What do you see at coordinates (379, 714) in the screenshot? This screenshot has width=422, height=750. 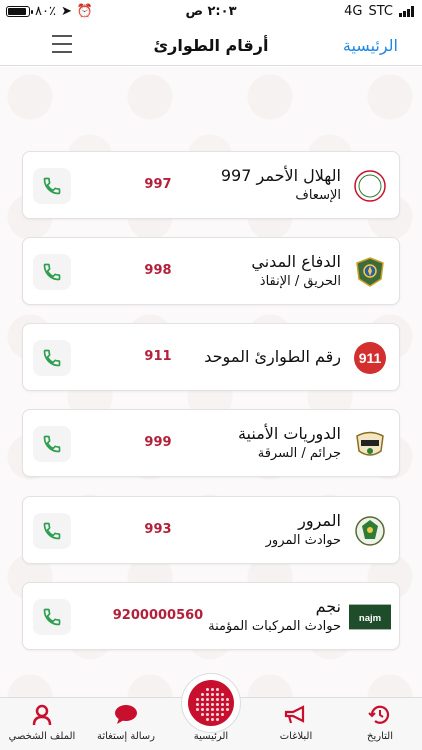 I see `history-icon` at bounding box center [379, 714].